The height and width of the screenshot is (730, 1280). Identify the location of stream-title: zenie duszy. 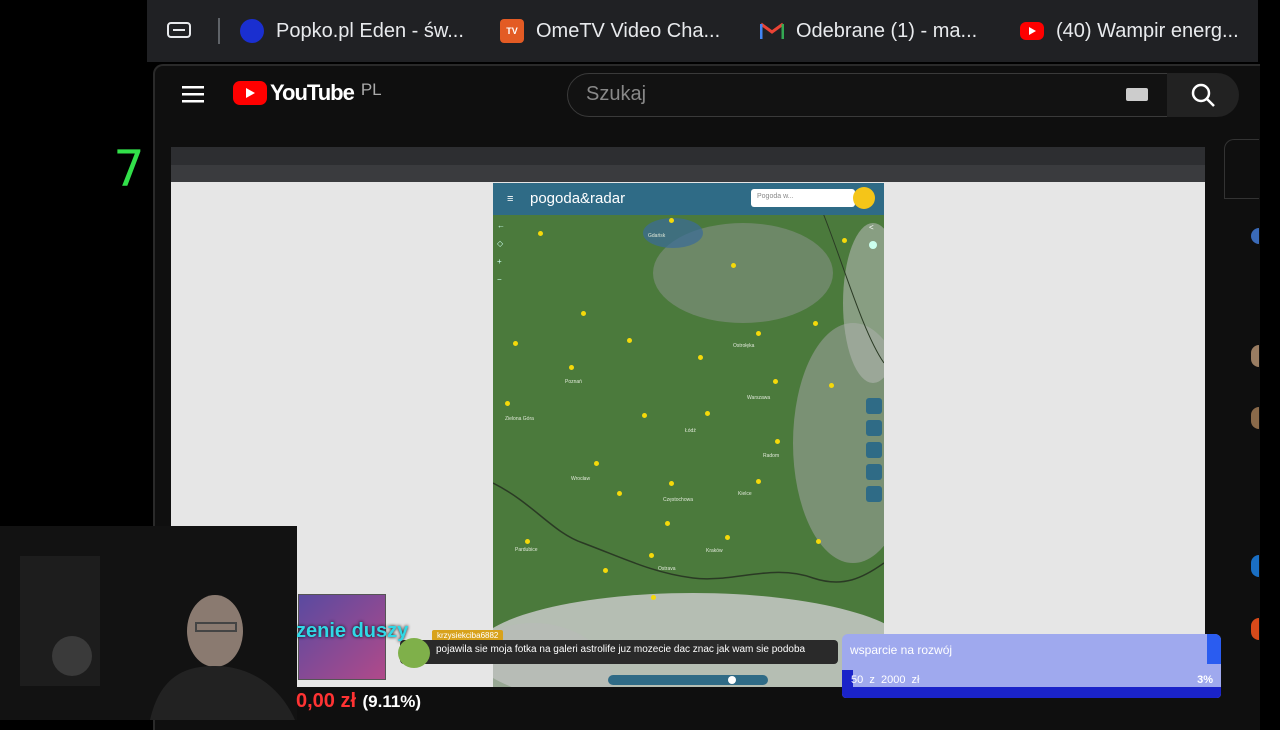
(352, 631).